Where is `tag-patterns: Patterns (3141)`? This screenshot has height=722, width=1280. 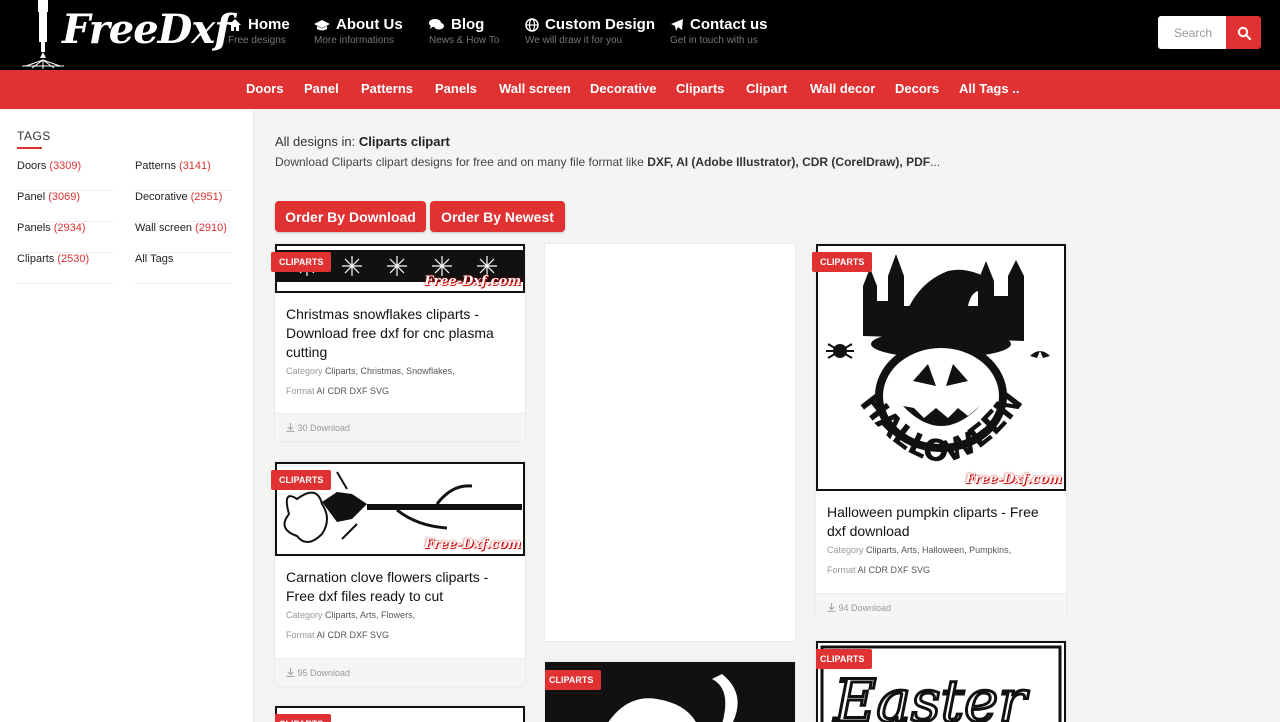 tag-patterns: Patterns (3141) is located at coordinates (183, 175).